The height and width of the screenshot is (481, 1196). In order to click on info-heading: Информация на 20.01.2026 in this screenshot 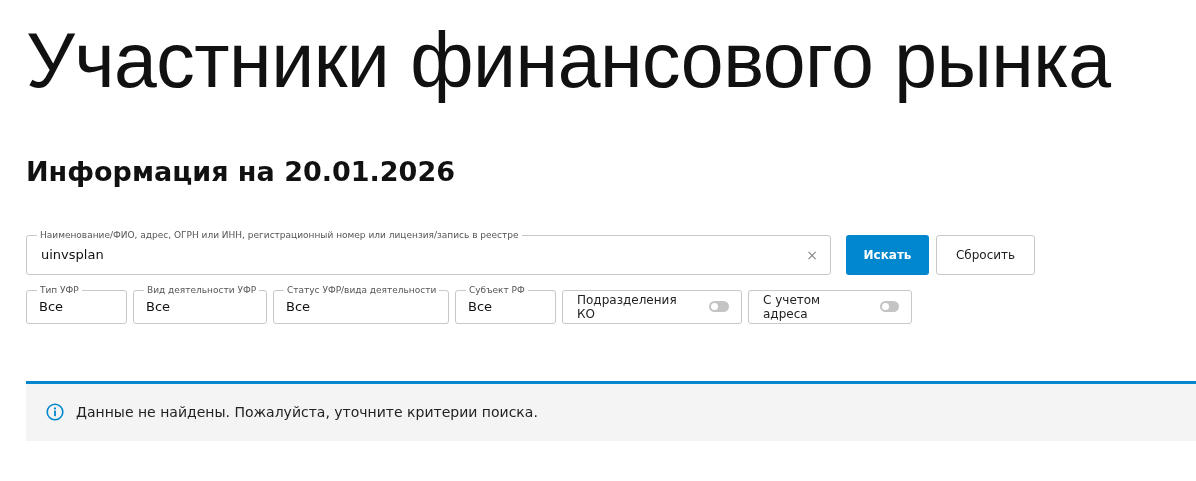, I will do `click(241, 172)`.